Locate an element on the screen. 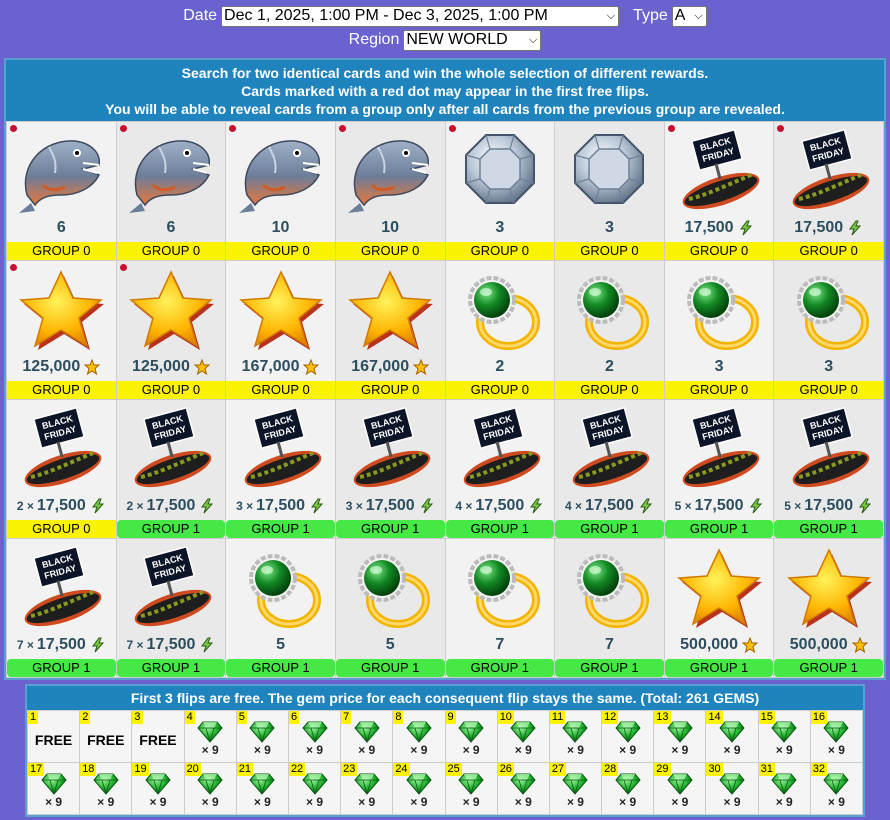 Image resolution: width=890 pixels, height=820 pixels. flip-cell: 18 × 9 is located at coordinates (106, 788).